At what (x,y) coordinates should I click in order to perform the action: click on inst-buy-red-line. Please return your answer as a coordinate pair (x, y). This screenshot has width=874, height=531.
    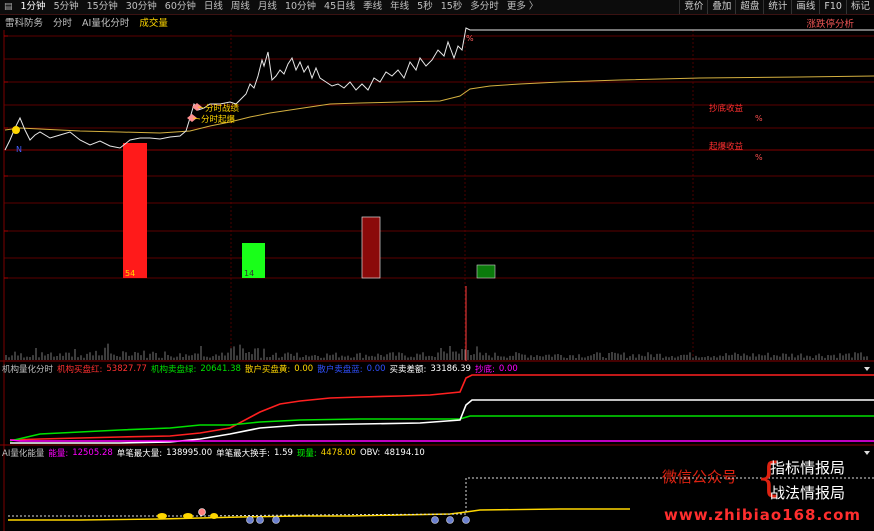
    Looking at the image, I should click on (441, 407).